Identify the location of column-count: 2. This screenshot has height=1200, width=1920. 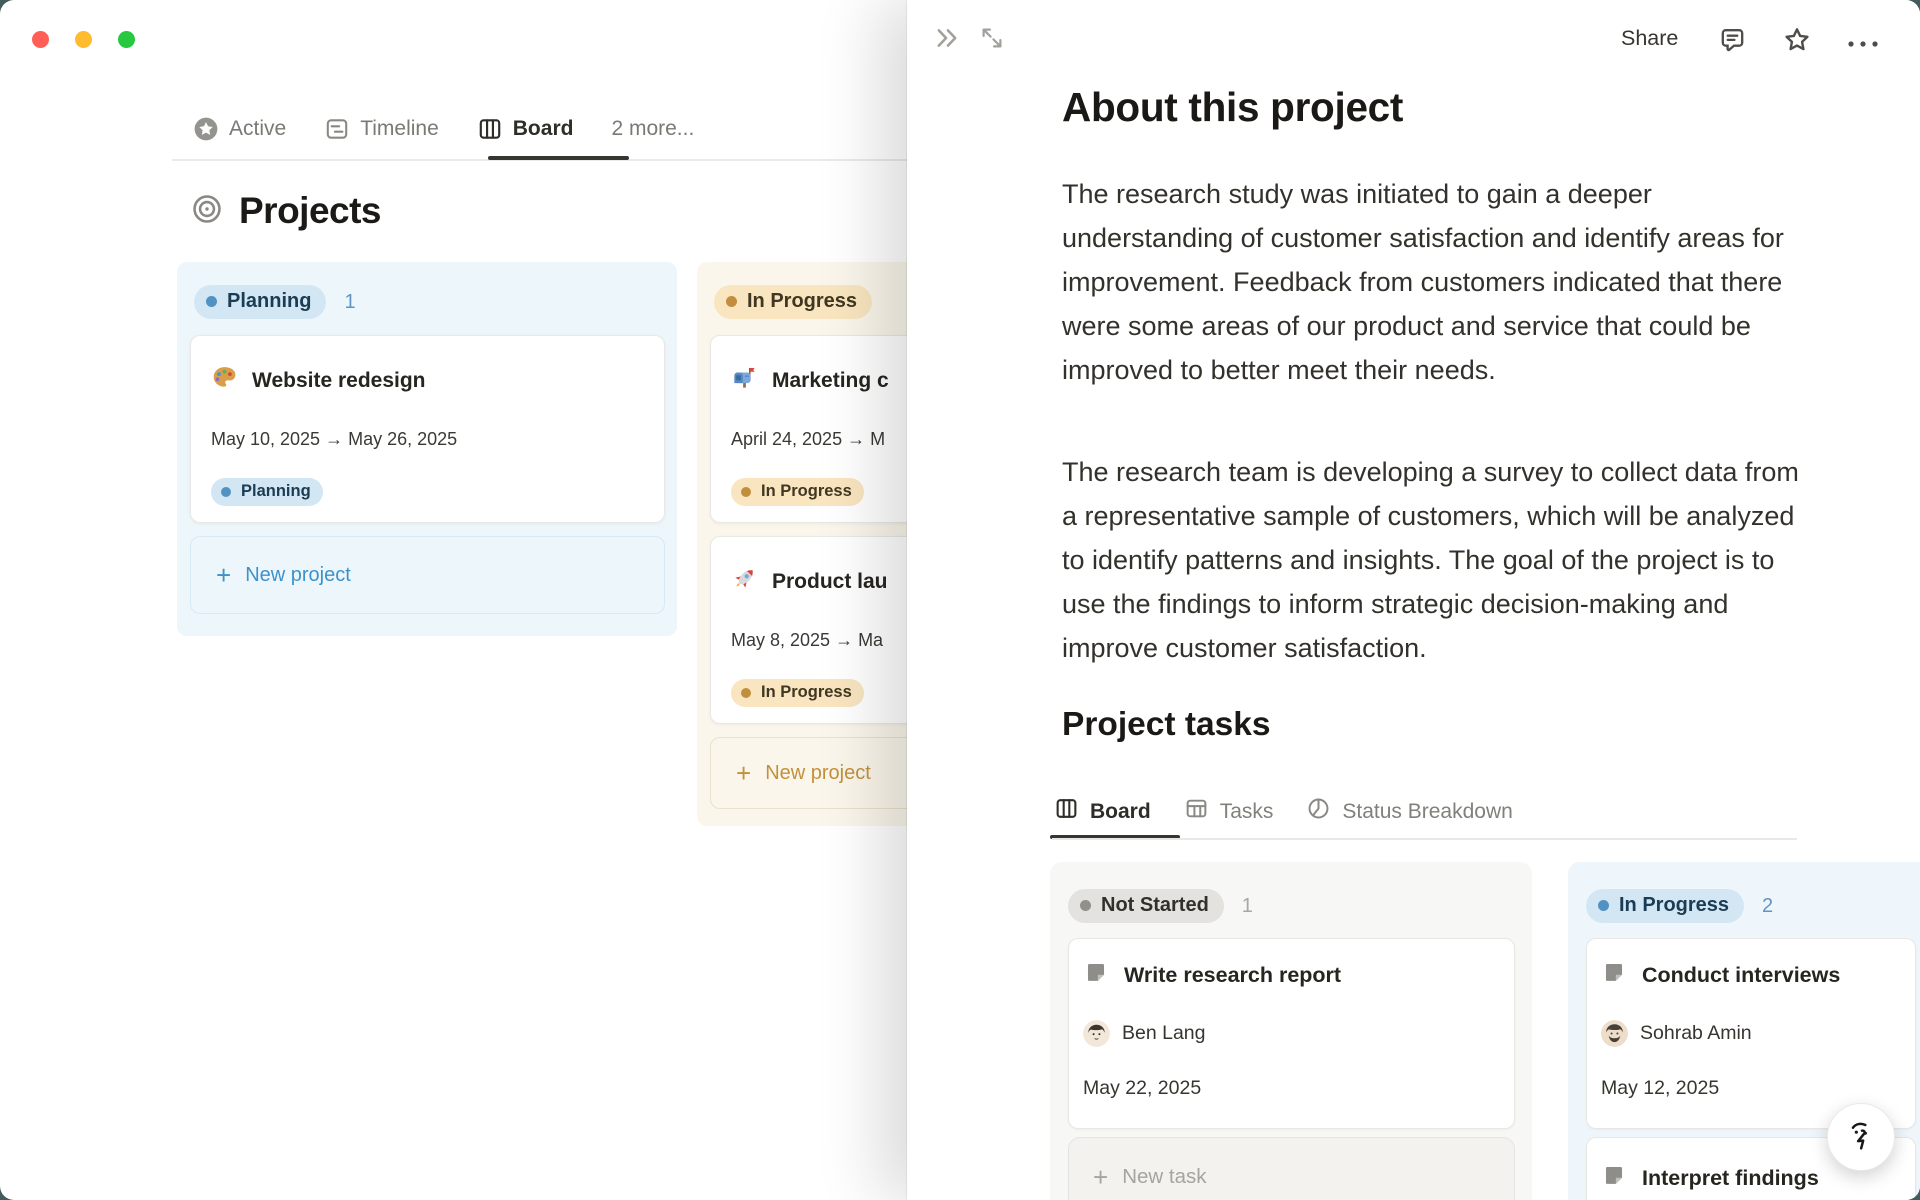
(1768, 905).